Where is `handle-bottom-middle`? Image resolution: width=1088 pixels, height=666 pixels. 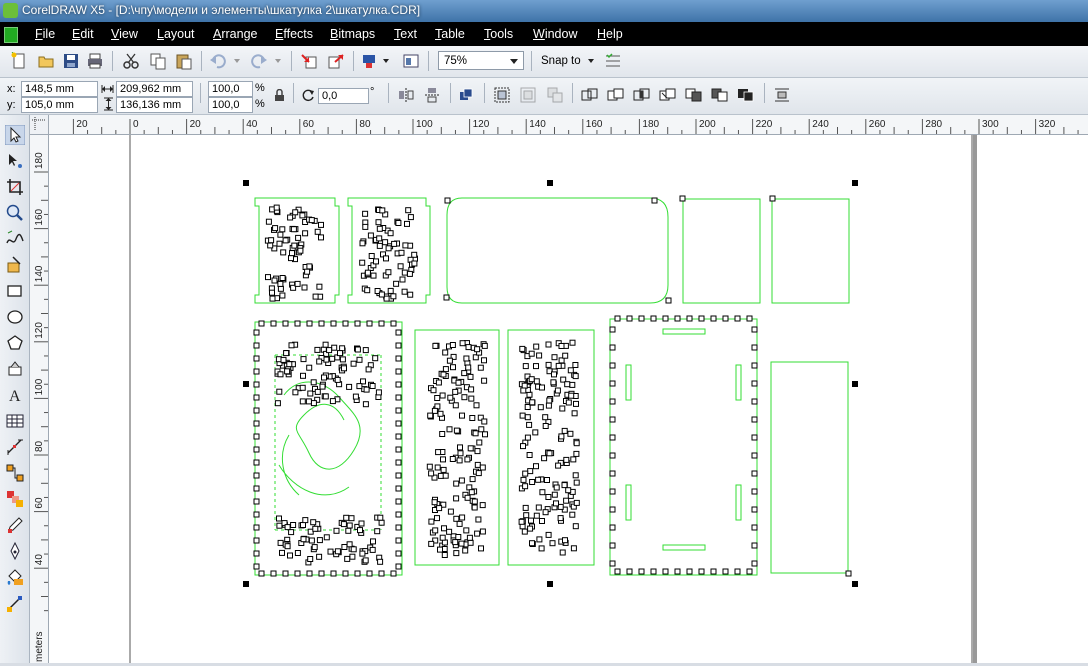
handle-bottom-middle is located at coordinates (550, 584).